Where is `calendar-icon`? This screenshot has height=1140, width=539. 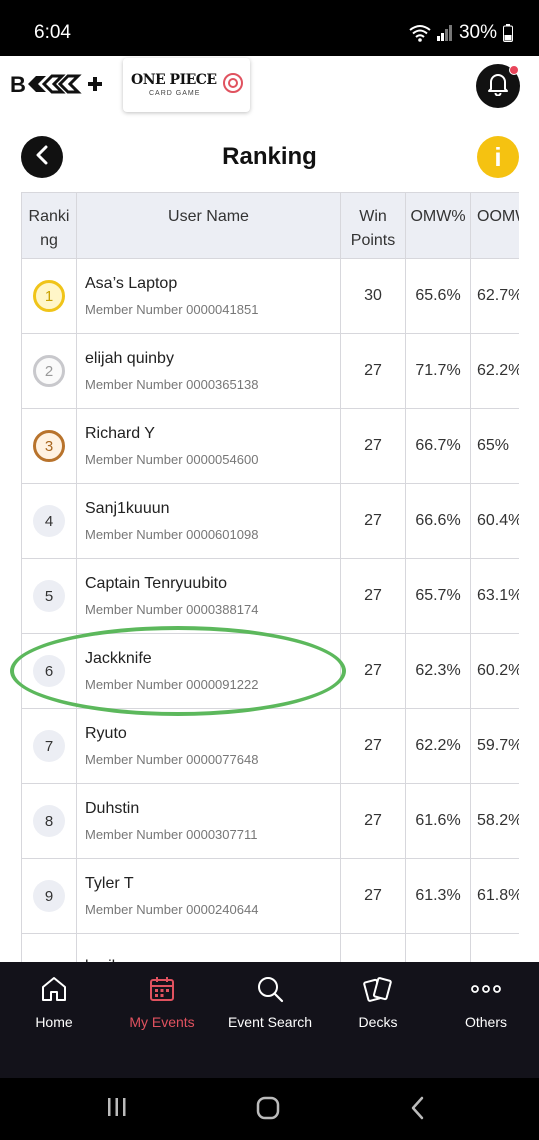 calendar-icon is located at coordinates (162, 989).